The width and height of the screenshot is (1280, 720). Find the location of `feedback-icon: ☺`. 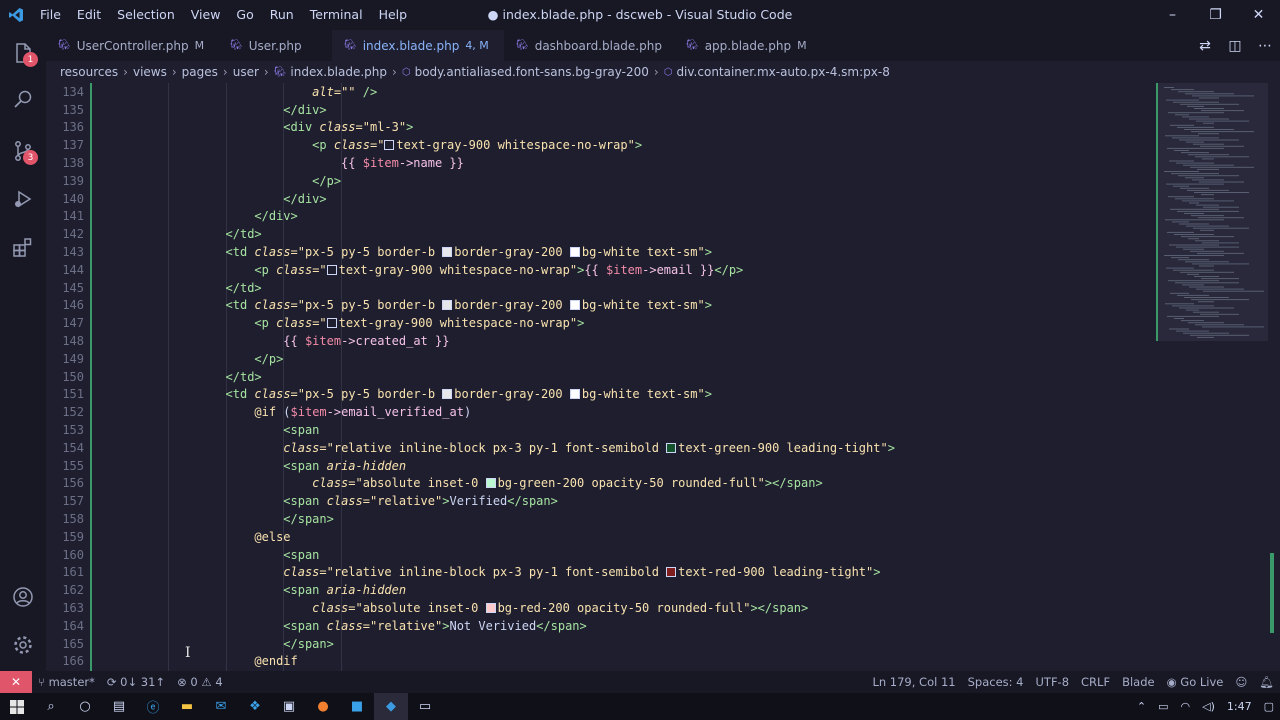

feedback-icon: ☺ is located at coordinates (1241, 682).